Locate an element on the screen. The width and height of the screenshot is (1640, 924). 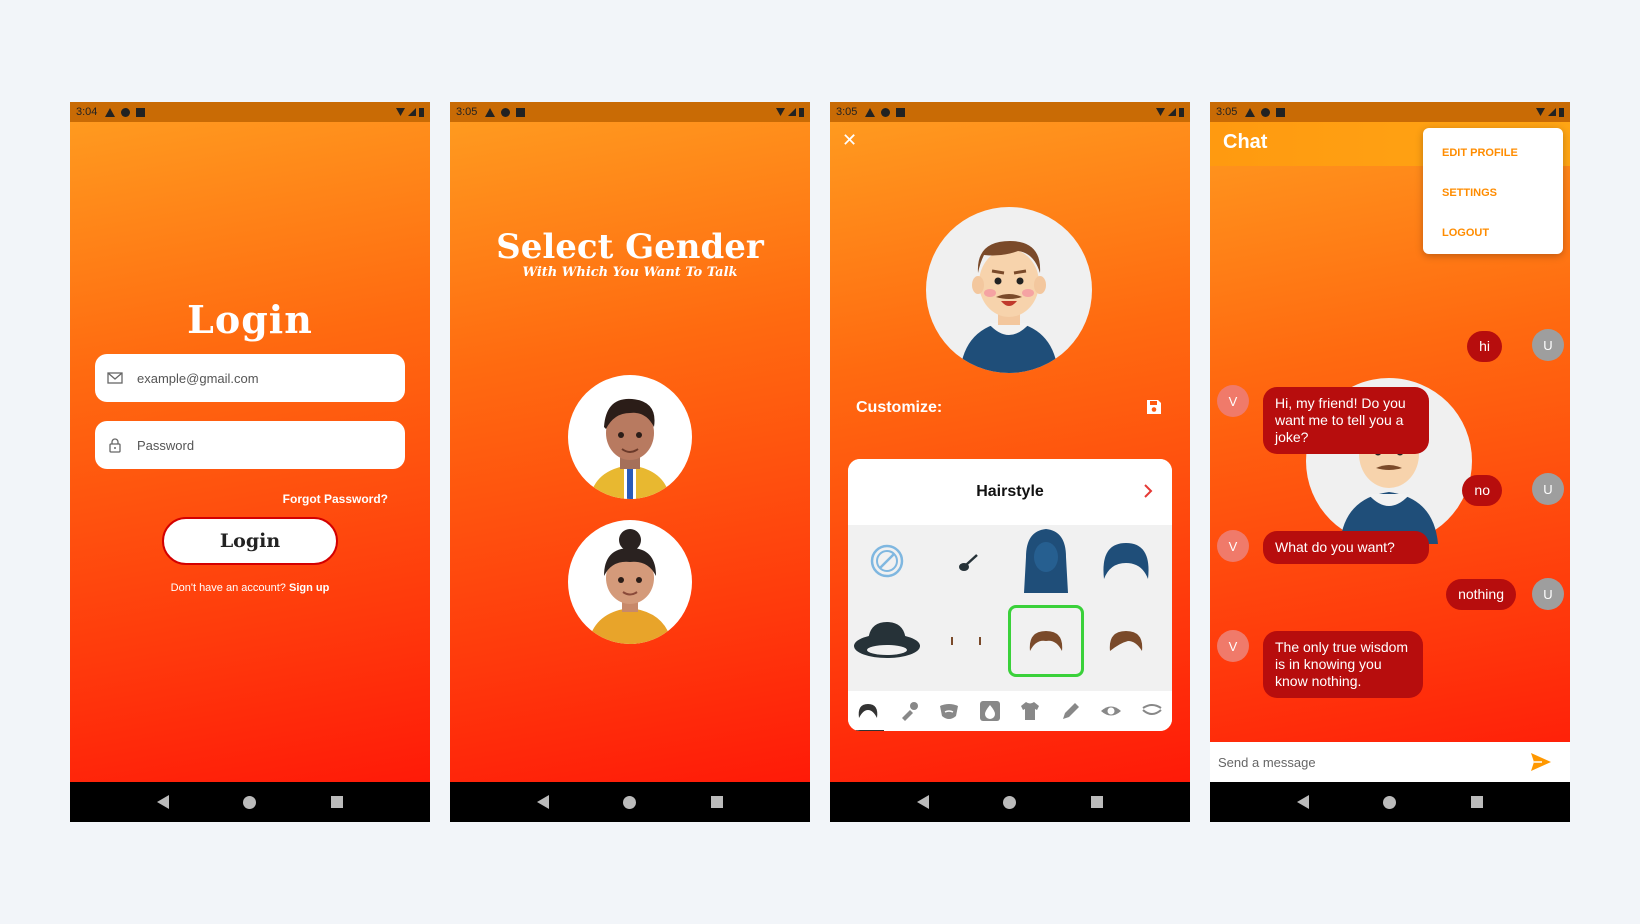
password-field is located at coordinates (250, 445).